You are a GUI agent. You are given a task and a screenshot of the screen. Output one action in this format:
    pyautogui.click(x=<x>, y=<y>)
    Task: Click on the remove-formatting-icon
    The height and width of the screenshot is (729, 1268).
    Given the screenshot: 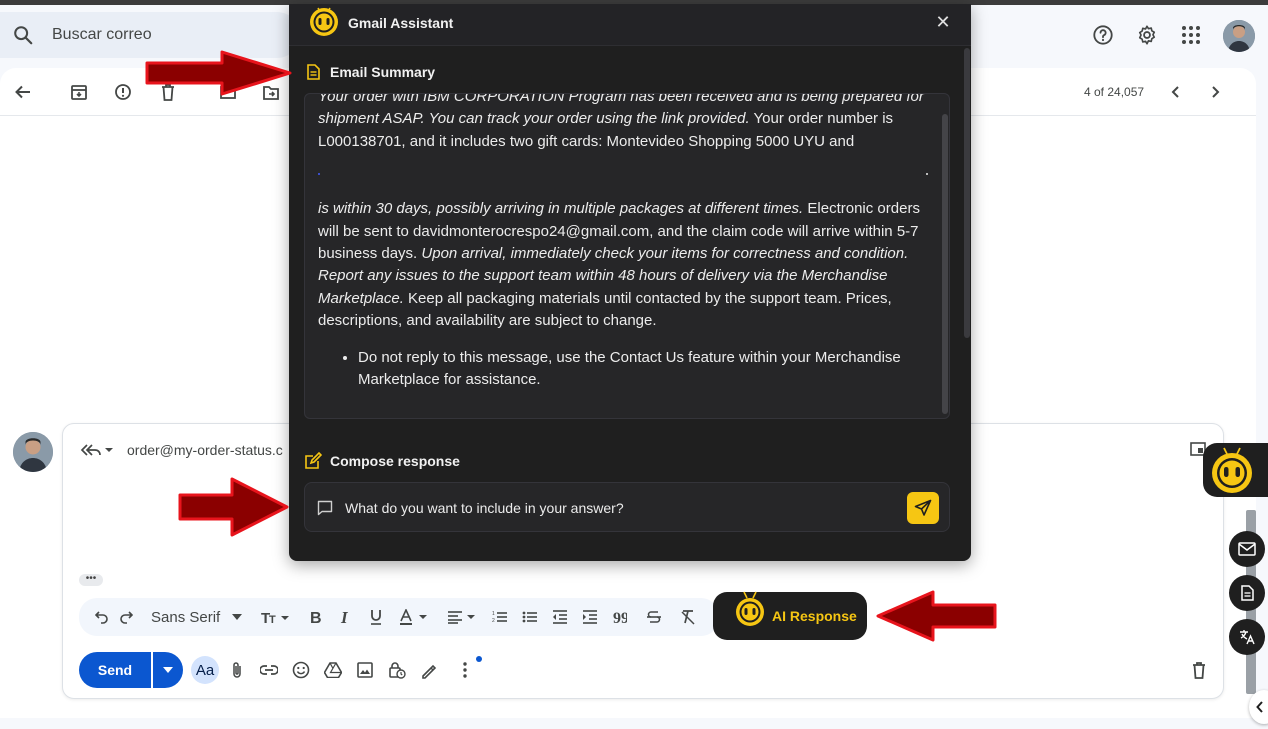 What is the action you would take?
    pyautogui.click(x=688, y=617)
    